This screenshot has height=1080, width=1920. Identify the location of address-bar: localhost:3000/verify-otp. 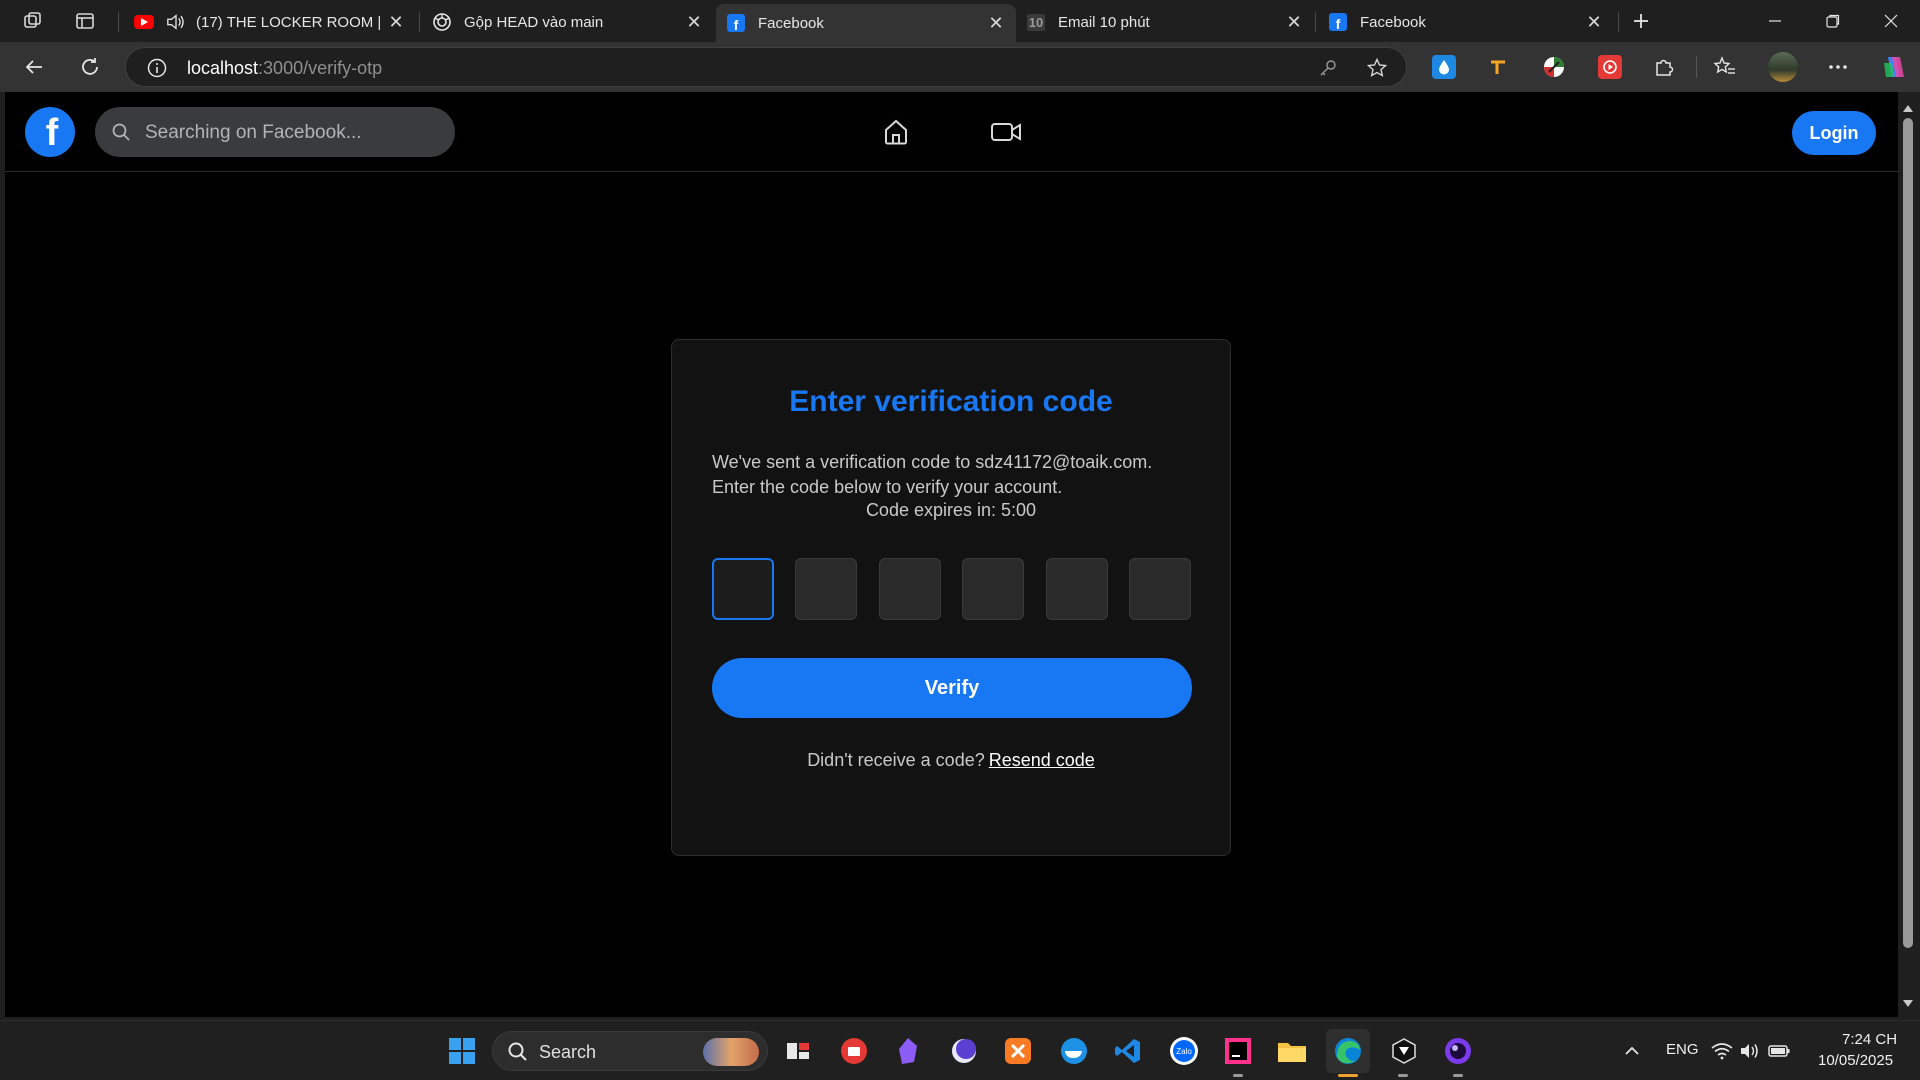
(766, 67).